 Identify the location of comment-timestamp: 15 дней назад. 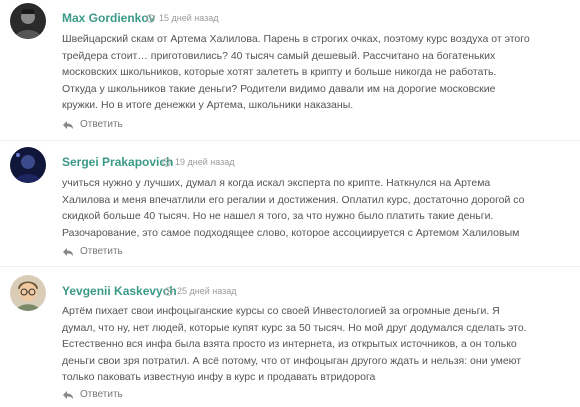
(182, 18).